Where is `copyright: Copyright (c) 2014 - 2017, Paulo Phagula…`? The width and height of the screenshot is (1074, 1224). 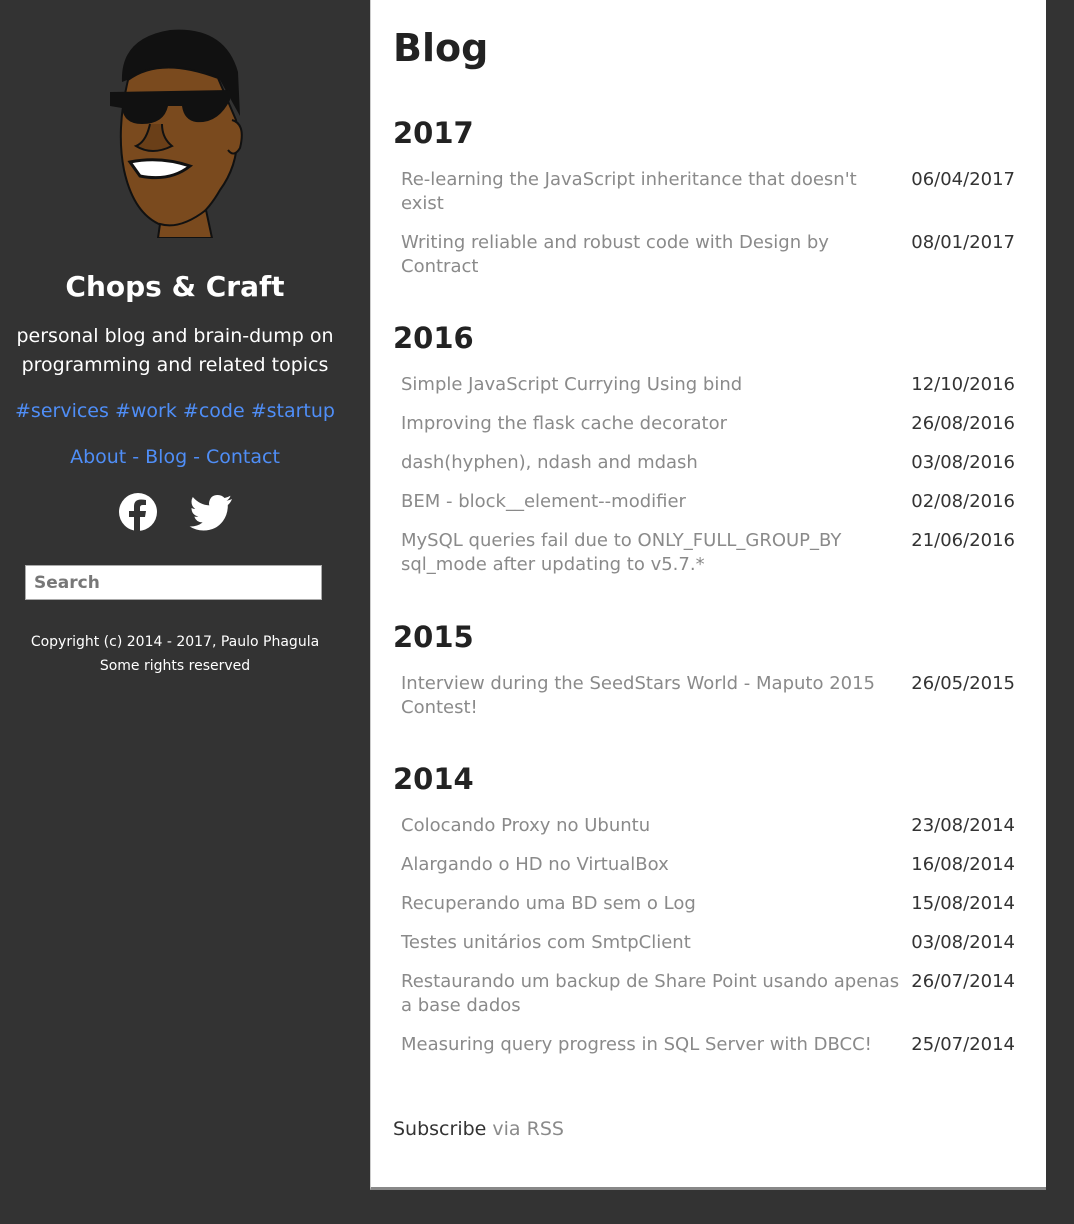 copyright: Copyright (c) 2014 - 2017, Paulo Phagula… is located at coordinates (175, 654).